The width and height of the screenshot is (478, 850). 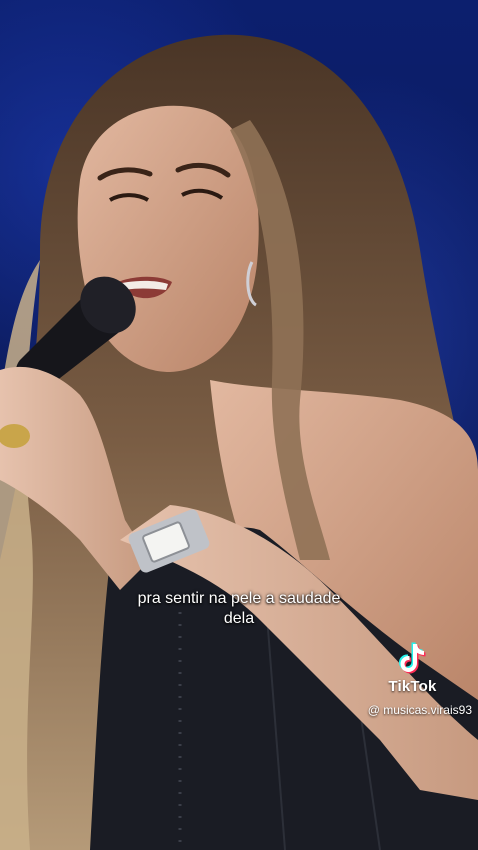 I want to click on tiktok-watermark: TikTok, so click(x=412, y=667).